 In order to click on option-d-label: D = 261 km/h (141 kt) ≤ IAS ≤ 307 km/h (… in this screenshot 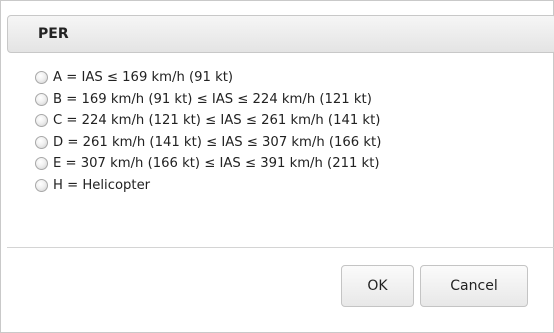, I will do `click(217, 142)`.